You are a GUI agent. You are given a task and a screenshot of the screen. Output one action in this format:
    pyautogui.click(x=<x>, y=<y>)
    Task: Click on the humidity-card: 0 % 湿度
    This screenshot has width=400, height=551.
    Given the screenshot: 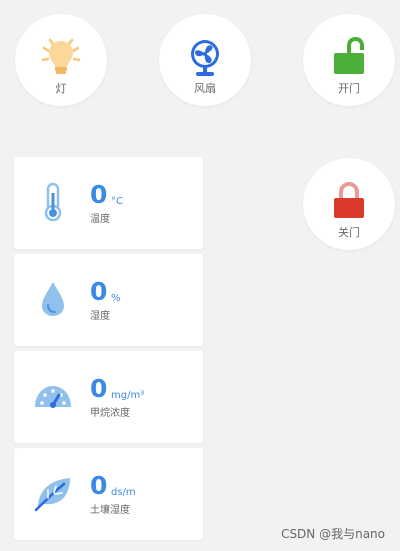 What is the action you would take?
    pyautogui.click(x=108, y=300)
    